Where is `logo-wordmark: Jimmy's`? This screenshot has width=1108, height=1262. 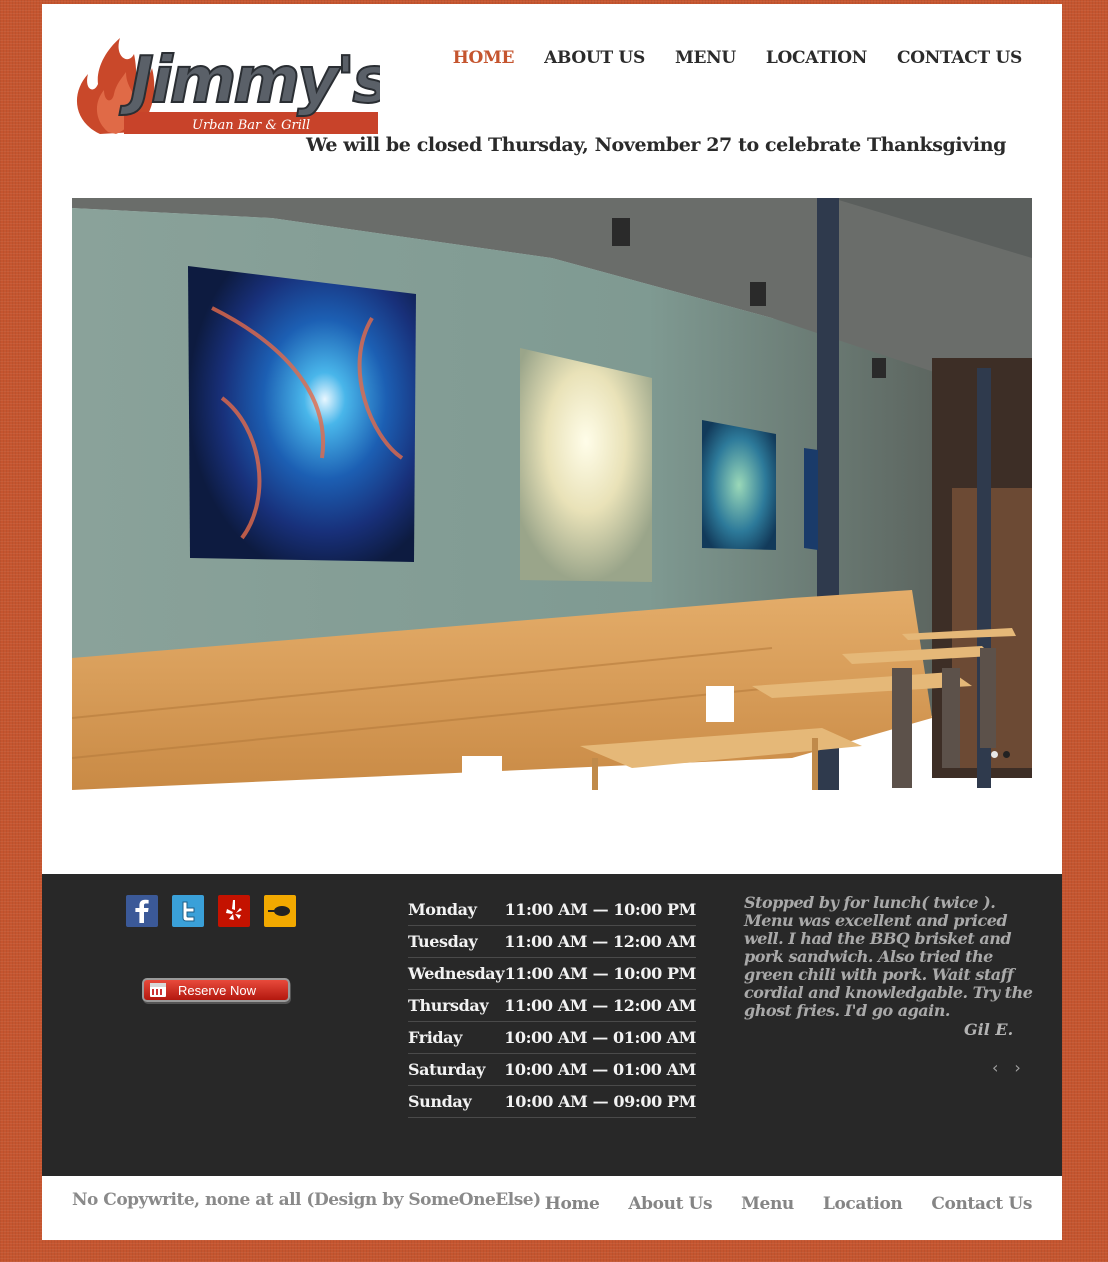 logo-wordmark: Jimmy's is located at coordinates (249, 81).